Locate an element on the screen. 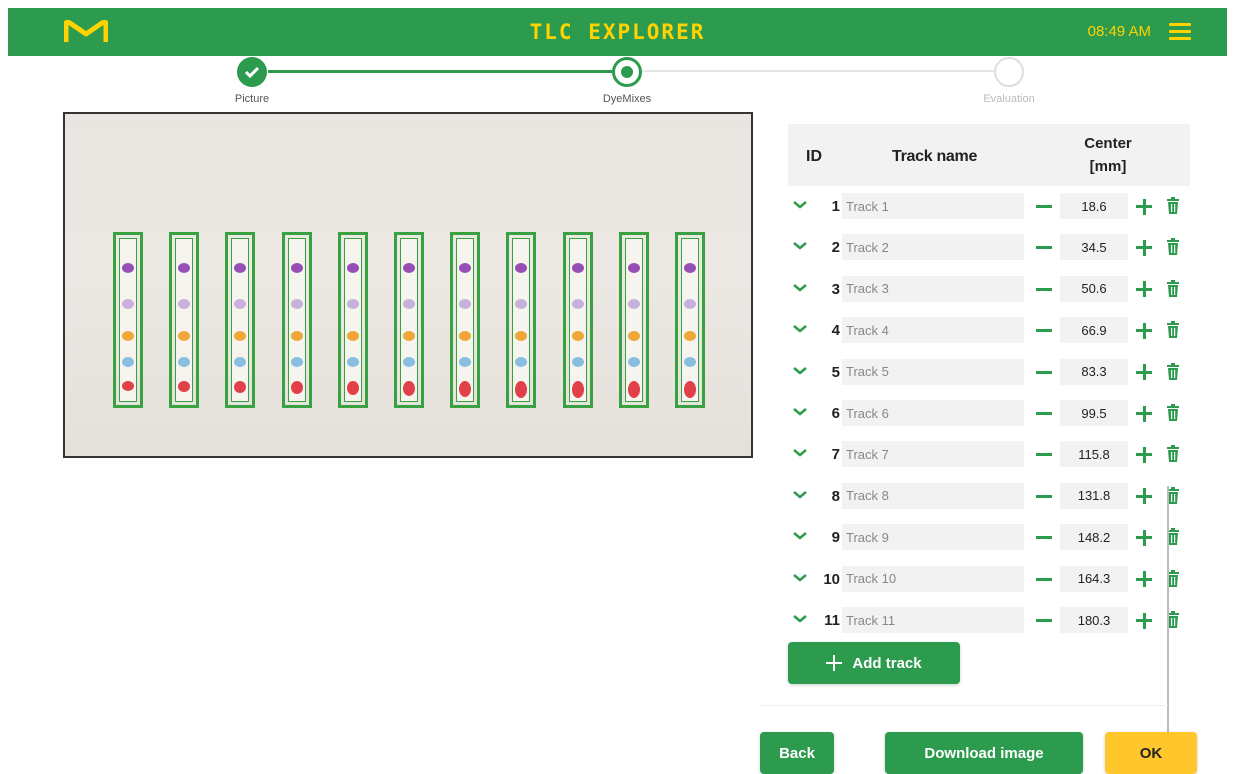 The image size is (1235, 774). panel-scrollbar is located at coordinates (1168, 613).